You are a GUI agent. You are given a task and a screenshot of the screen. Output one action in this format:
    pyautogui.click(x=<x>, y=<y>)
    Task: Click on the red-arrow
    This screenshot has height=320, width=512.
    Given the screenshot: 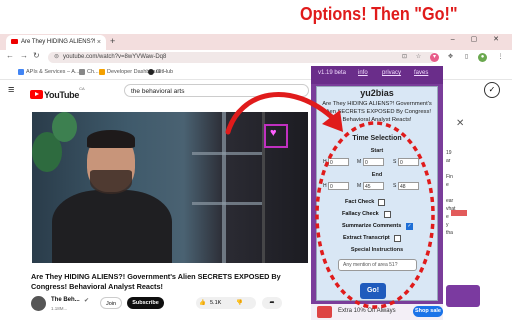 What is the action you would take?
    pyautogui.click(x=281, y=113)
    